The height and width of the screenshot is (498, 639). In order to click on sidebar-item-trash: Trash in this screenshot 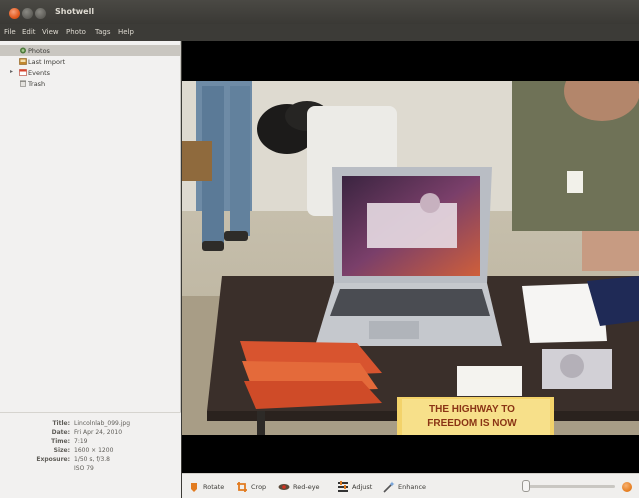, I will do `click(90, 83)`.